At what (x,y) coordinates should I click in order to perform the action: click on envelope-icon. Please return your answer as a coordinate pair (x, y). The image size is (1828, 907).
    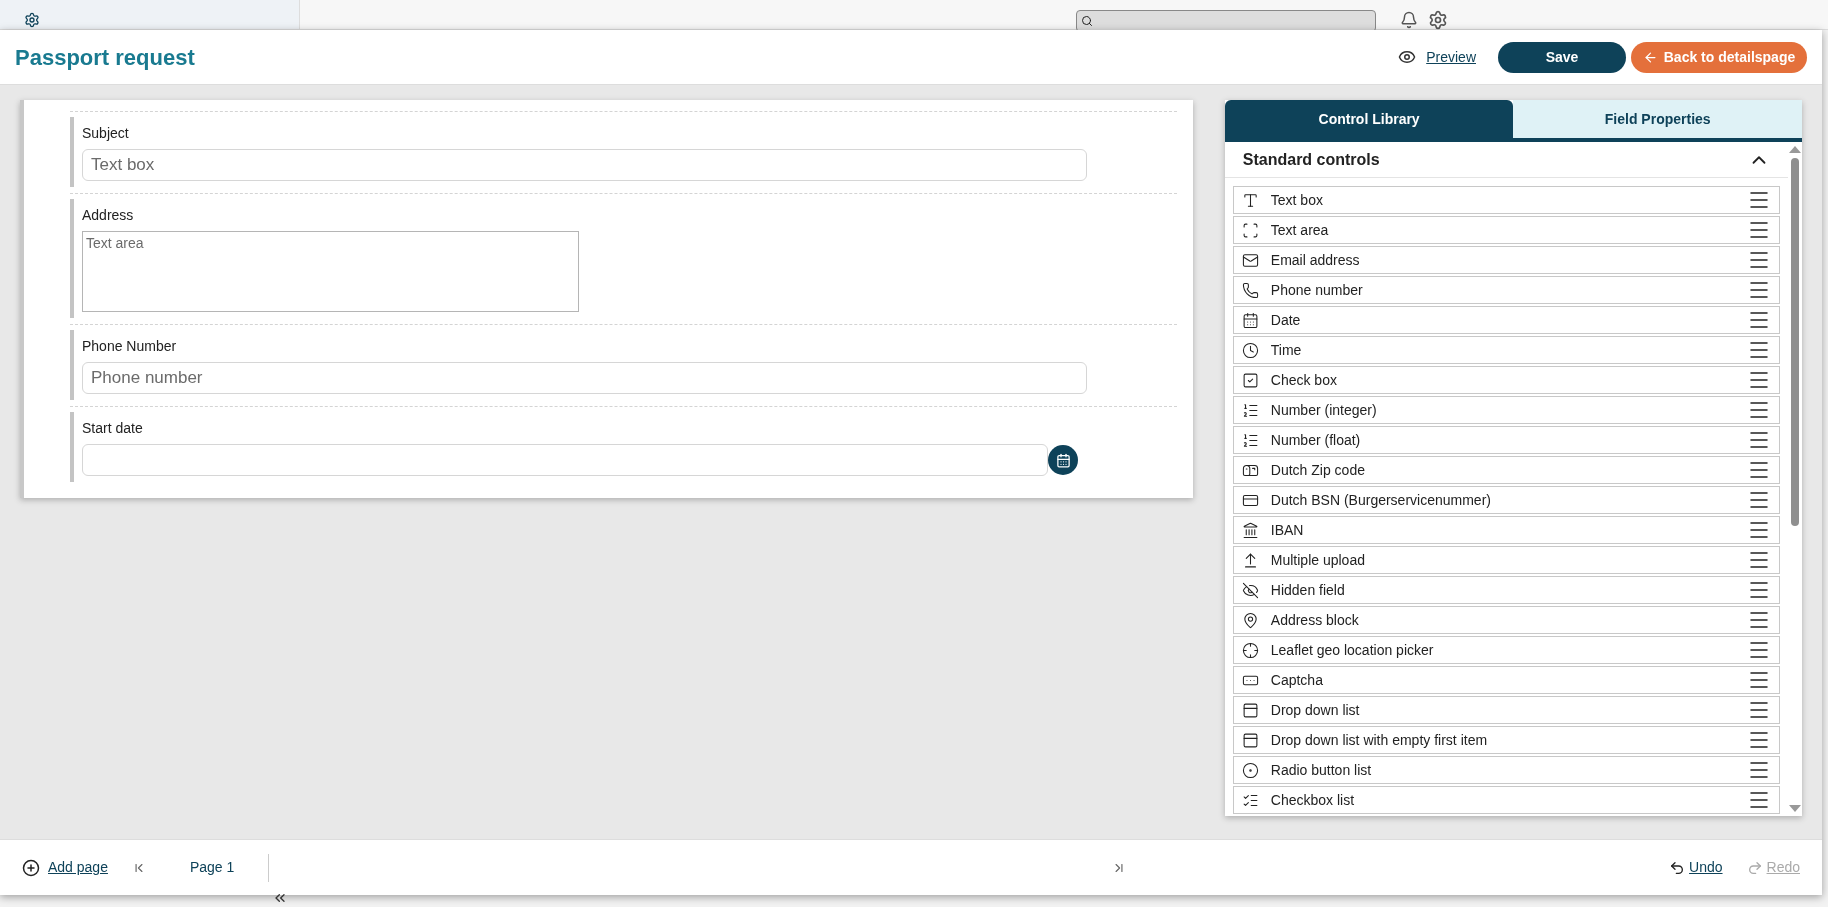
    Looking at the image, I should click on (1250, 260).